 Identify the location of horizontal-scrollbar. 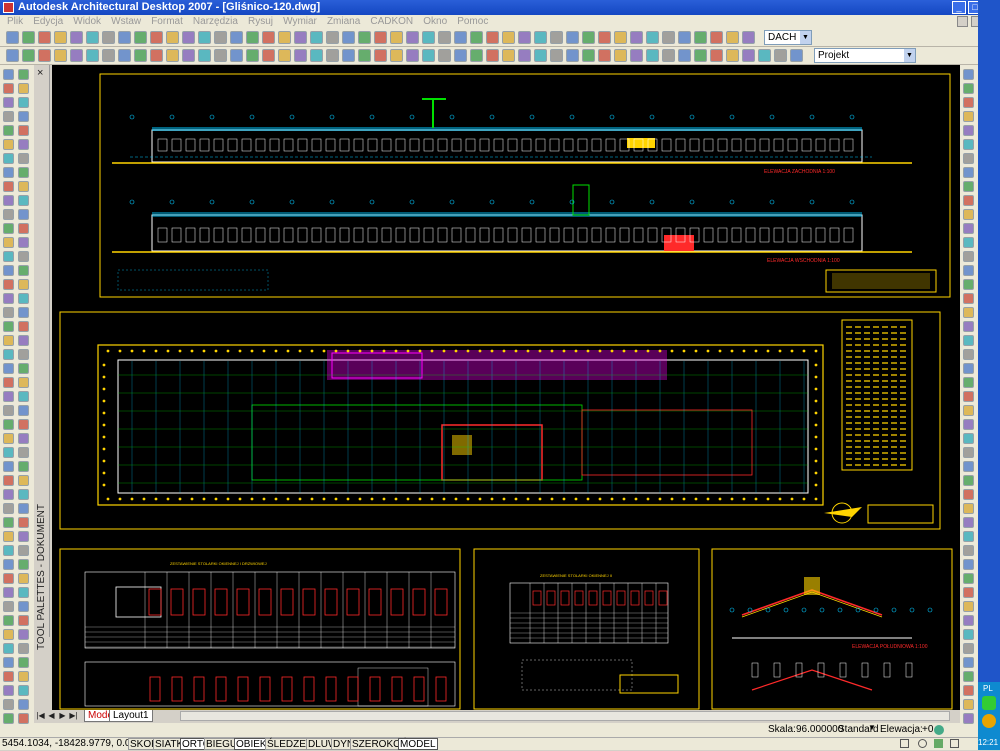
(565, 716).